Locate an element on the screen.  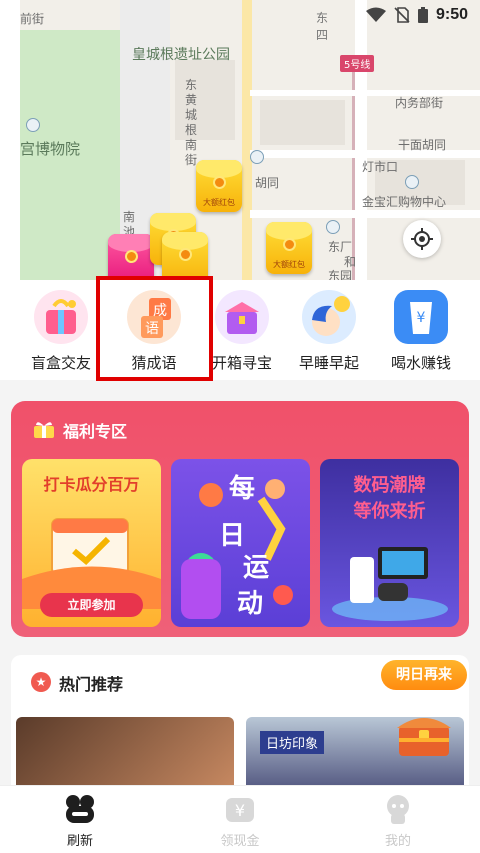
water-cup-icon-char: ¥ is located at coordinates (421, 318).